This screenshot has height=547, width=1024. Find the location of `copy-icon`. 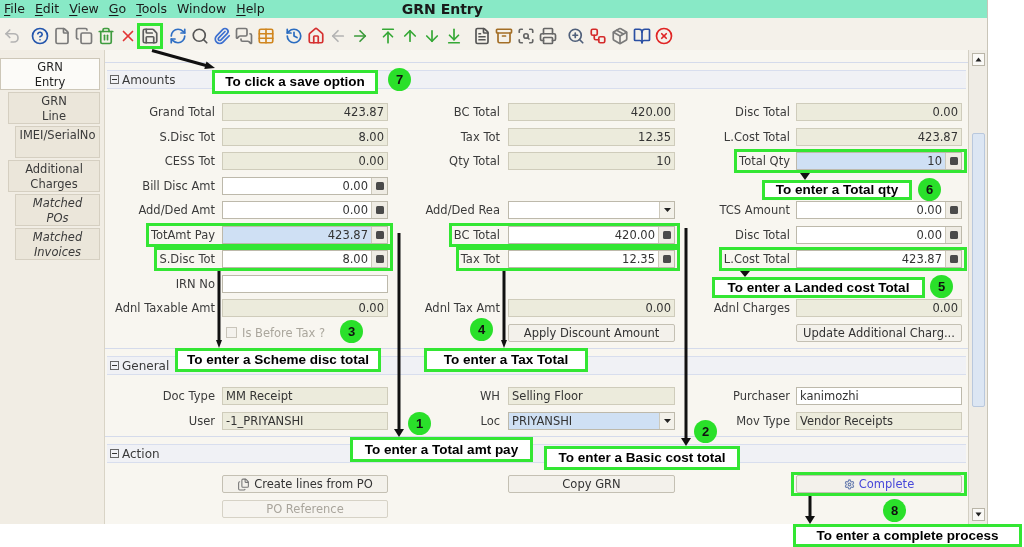

copy-icon is located at coordinates (84, 36).